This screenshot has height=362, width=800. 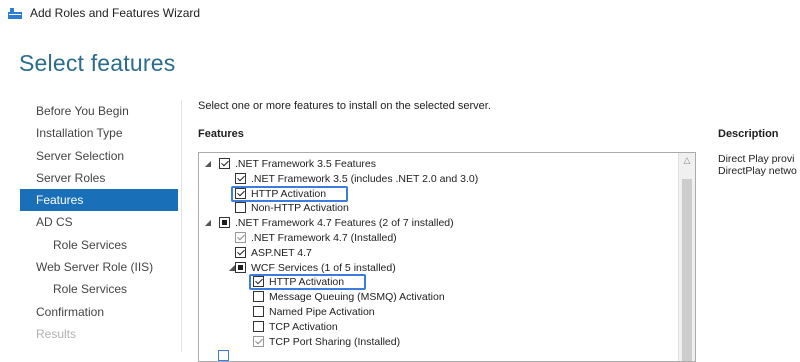 I want to click on scroll-up-icon: △, so click(x=687, y=160).